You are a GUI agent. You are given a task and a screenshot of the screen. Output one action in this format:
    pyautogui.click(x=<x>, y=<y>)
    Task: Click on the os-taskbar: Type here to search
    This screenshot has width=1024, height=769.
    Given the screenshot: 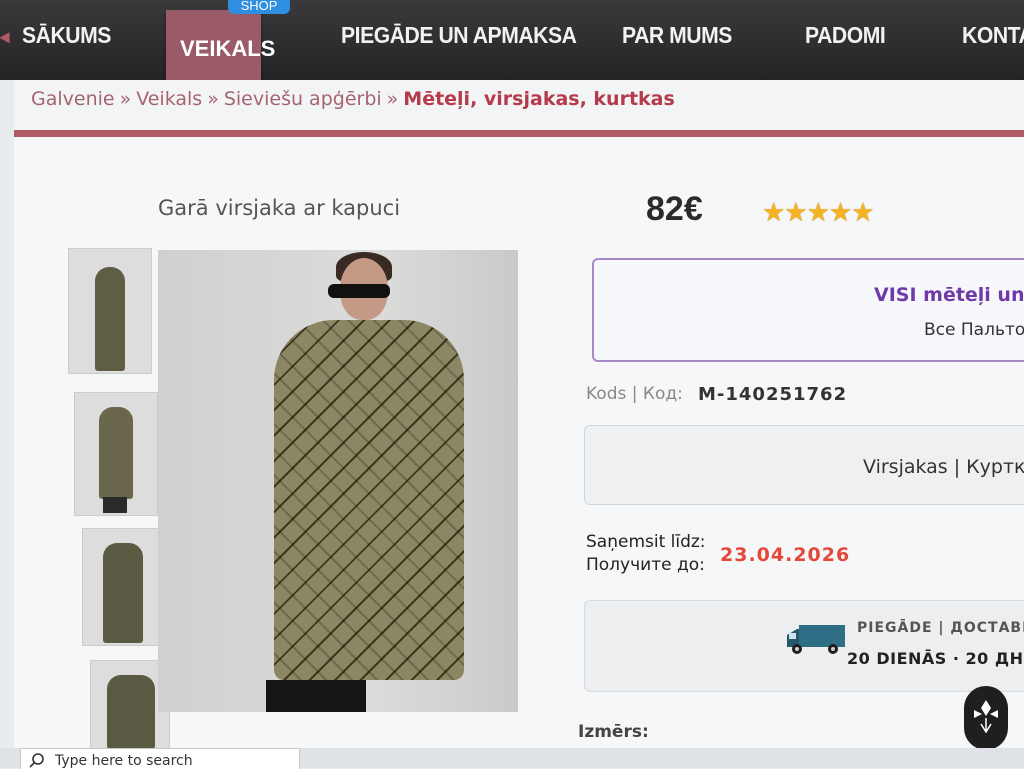 What is the action you would take?
    pyautogui.click(x=512, y=758)
    